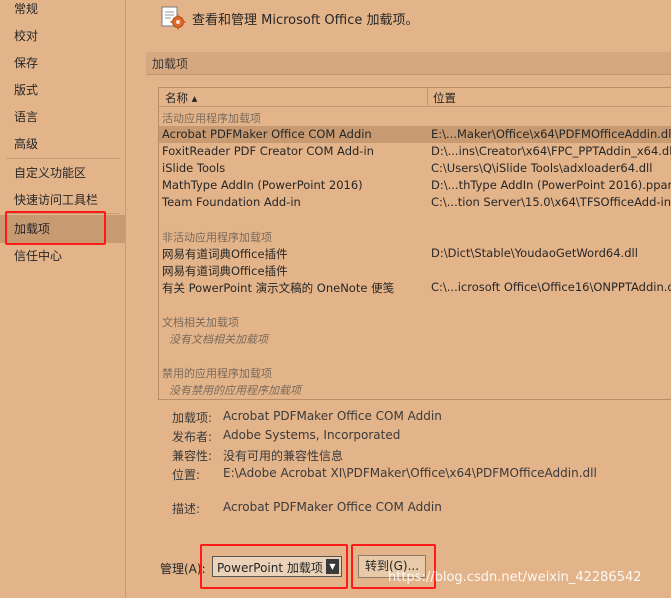 The image size is (671, 598). What do you see at coordinates (173, 18) in the screenshot?
I see `gear-icon` at bounding box center [173, 18].